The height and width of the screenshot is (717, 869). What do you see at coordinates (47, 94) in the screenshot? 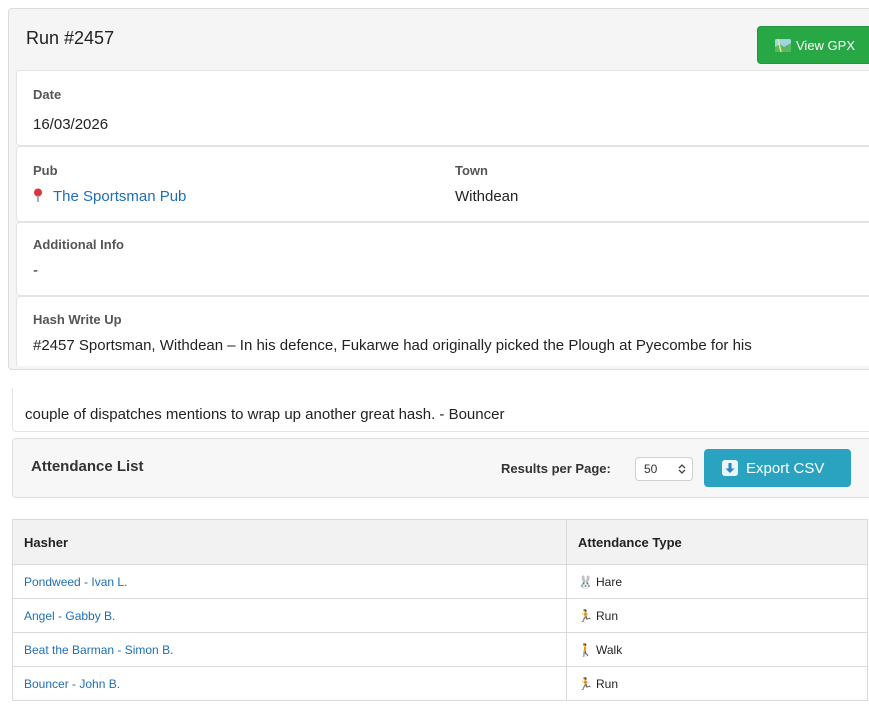
I see `date-label: Date` at bounding box center [47, 94].